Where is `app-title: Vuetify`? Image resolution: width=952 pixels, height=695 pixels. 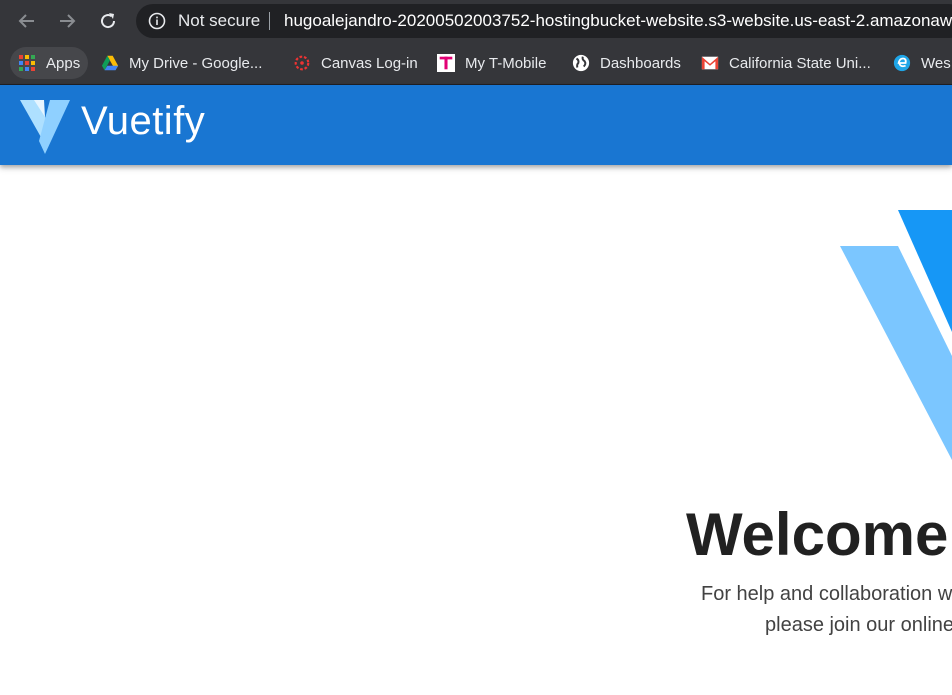
app-title: Vuetify is located at coordinates (143, 121).